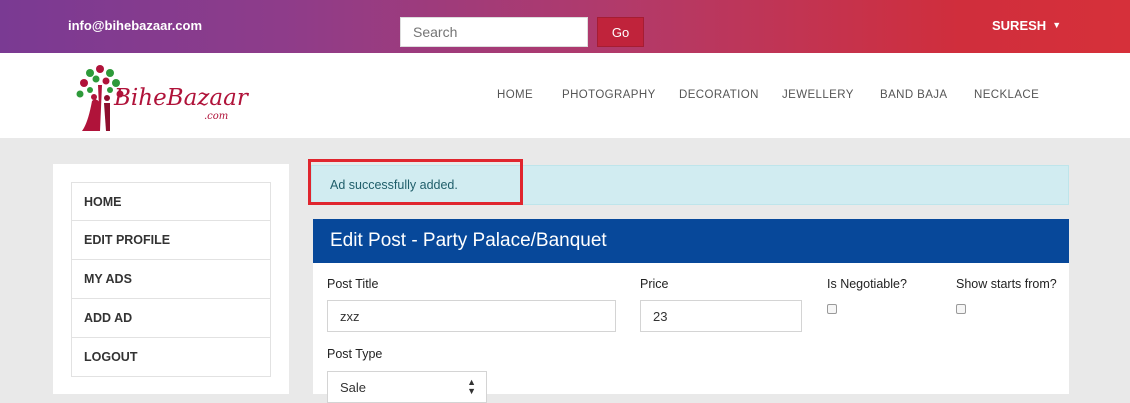  What do you see at coordinates (867, 284) in the screenshot?
I see `negotiable-label: Is Negotiable?` at bounding box center [867, 284].